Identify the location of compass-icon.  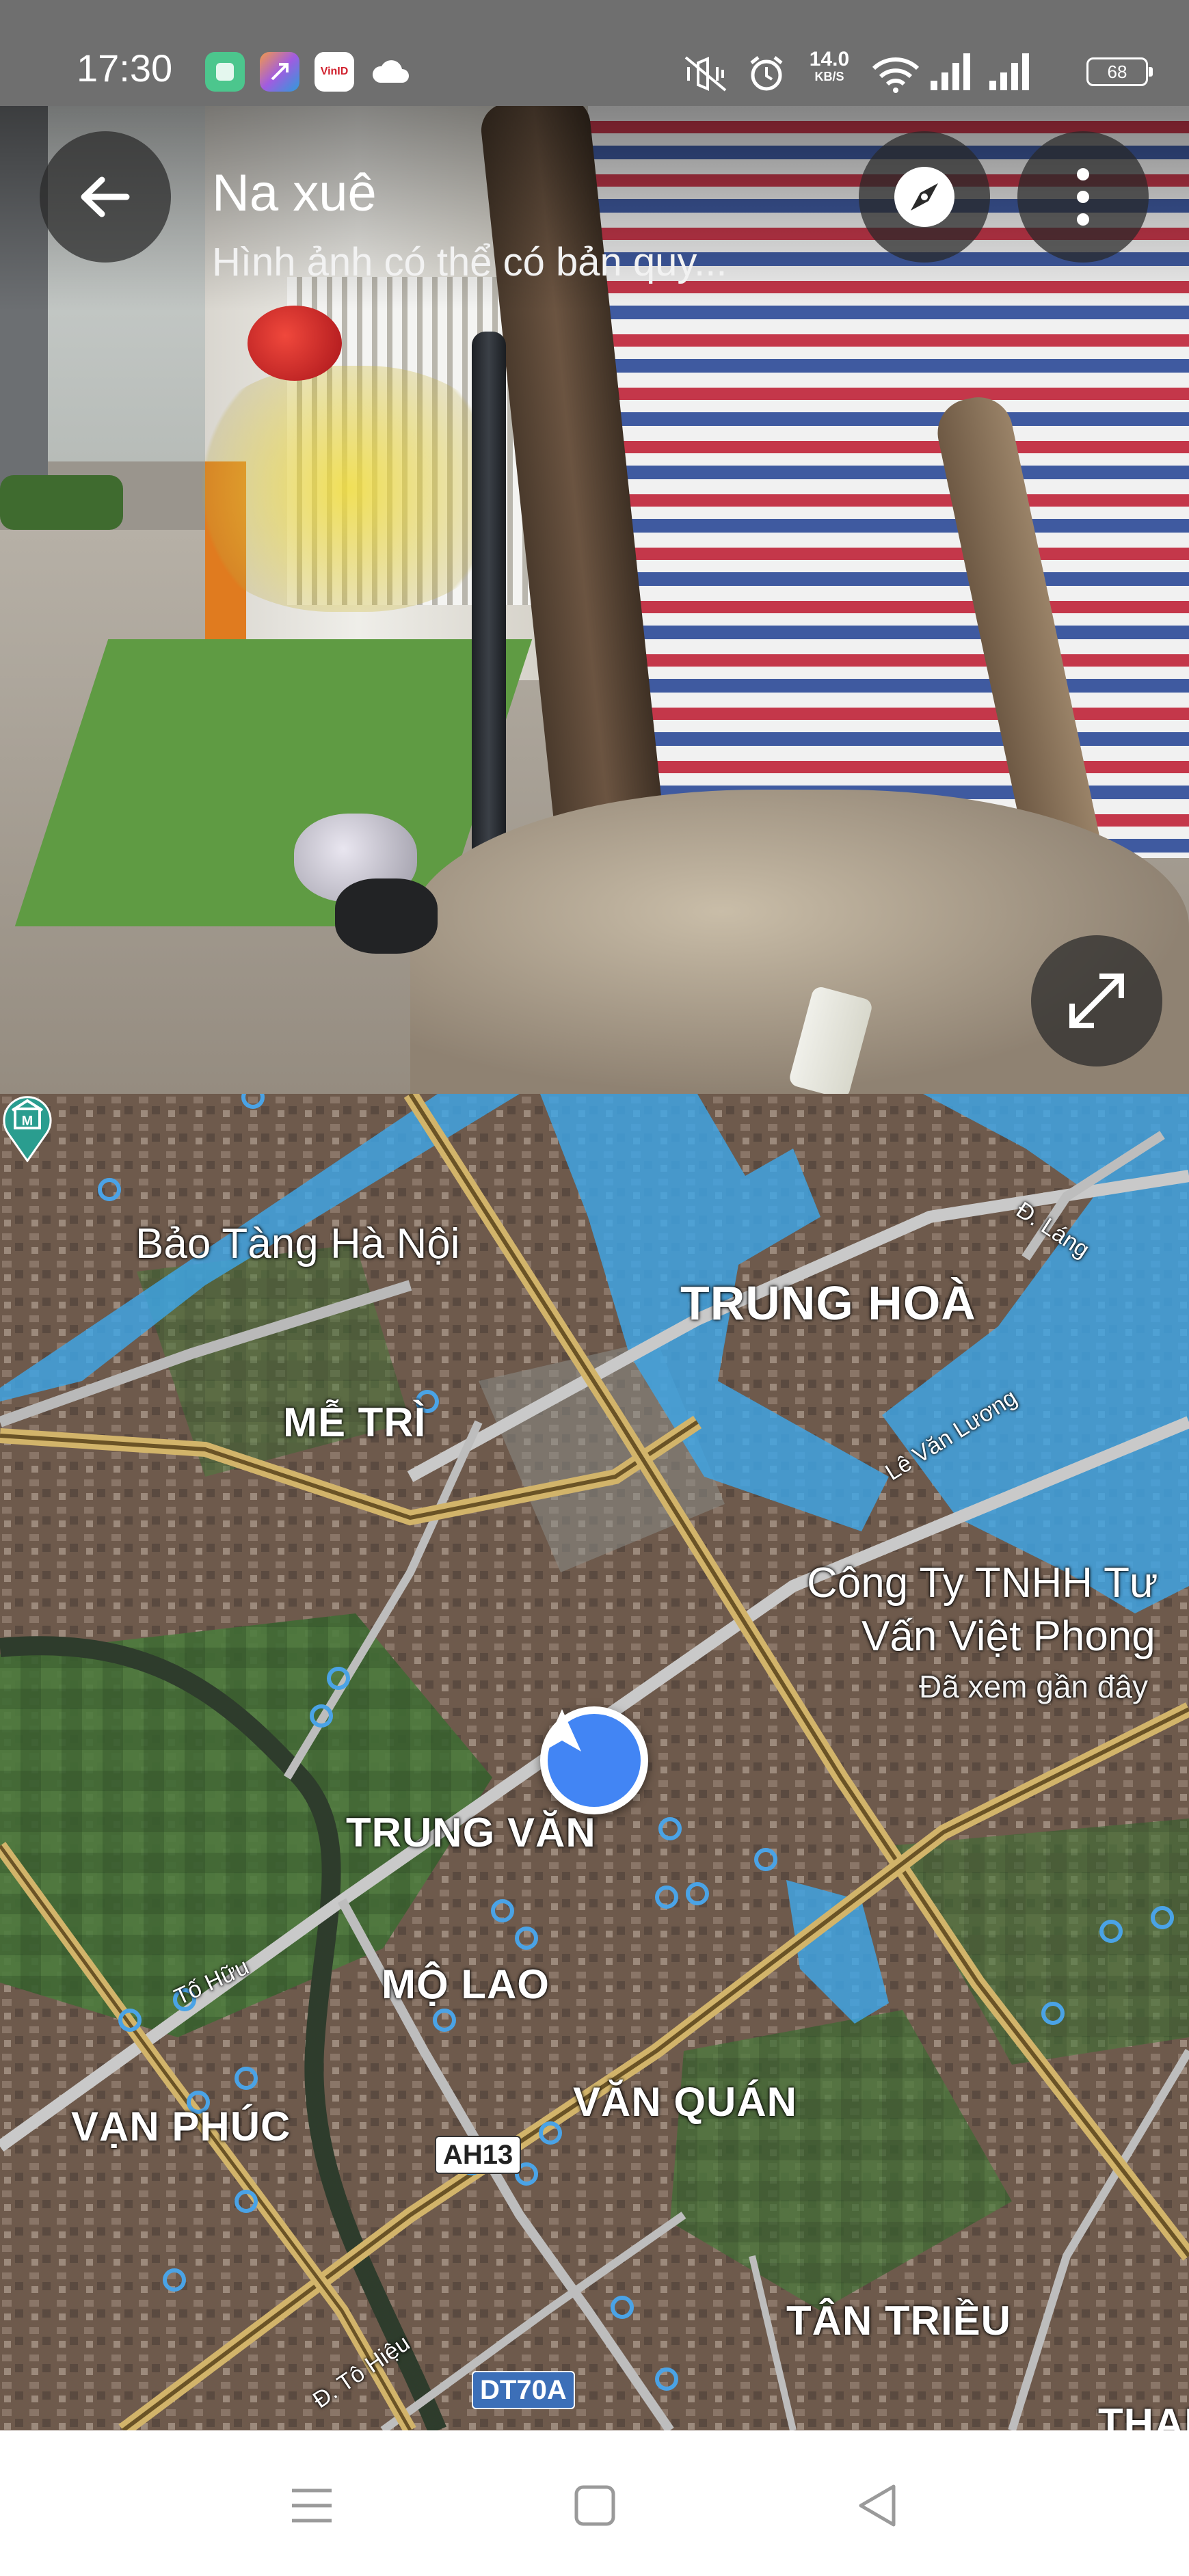
(924, 197).